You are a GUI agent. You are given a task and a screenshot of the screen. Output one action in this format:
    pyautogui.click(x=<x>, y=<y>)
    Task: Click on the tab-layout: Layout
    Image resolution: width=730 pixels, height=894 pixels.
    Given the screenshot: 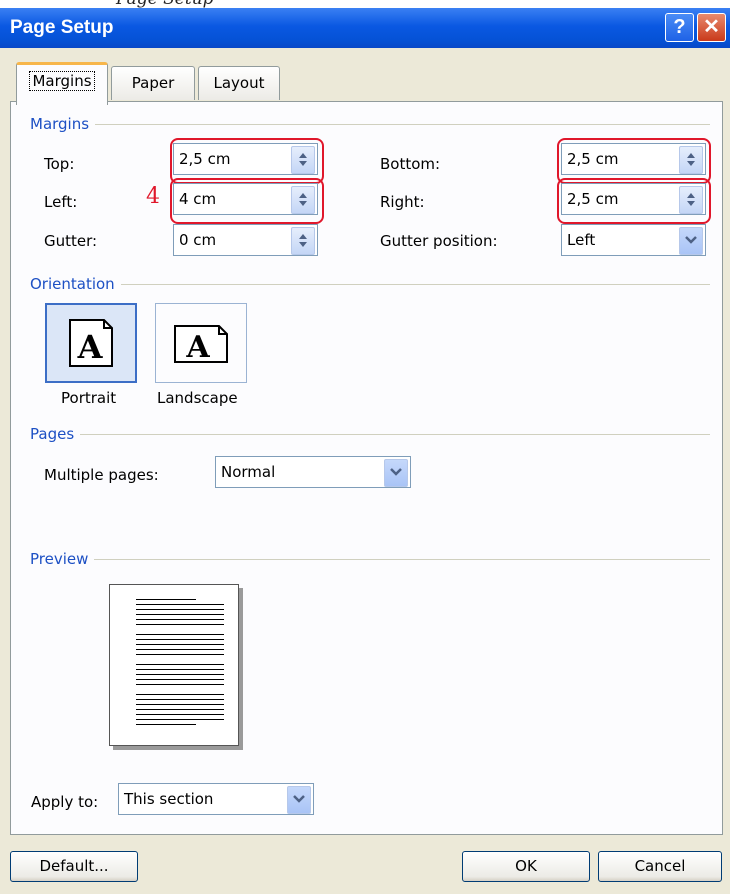 What is the action you would take?
    pyautogui.click(x=239, y=83)
    